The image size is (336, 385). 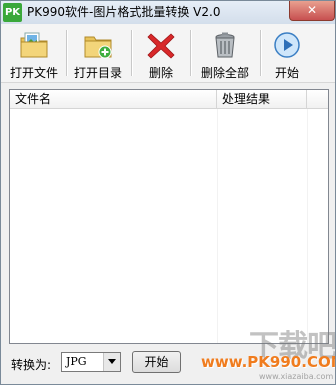 I want to click on start-toolbar-label: 开始, so click(x=286, y=73).